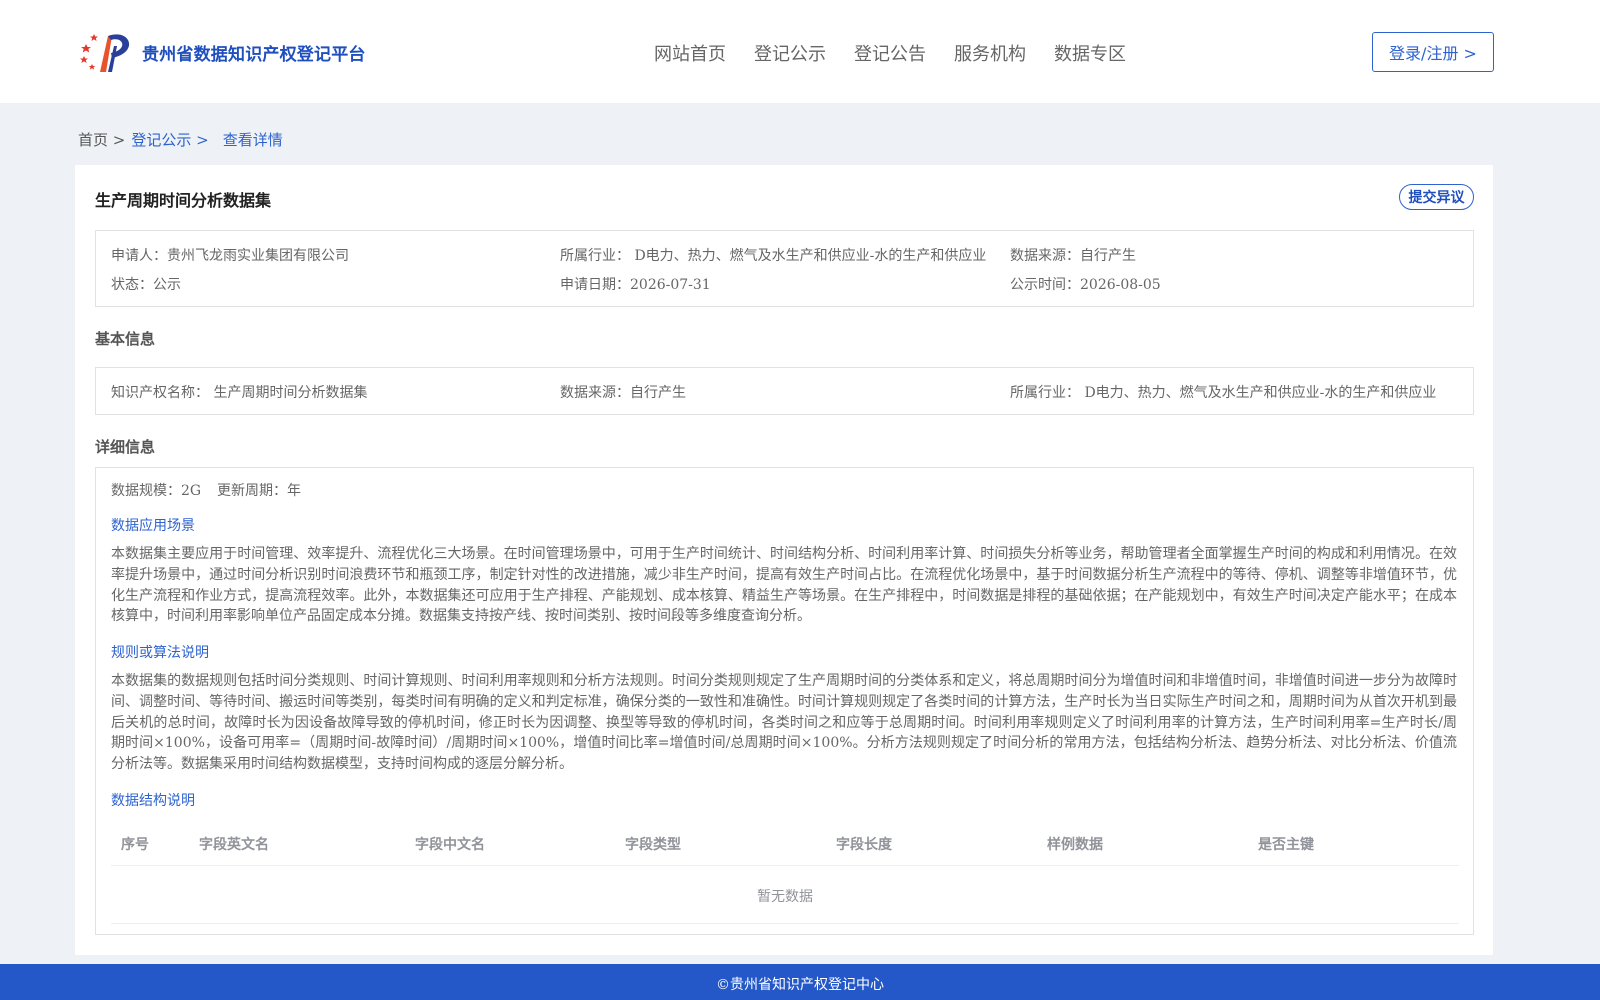 The height and width of the screenshot is (1000, 1600). What do you see at coordinates (156, 491) in the screenshot?
I see `data-scale-text: 数据规模：2G` at bounding box center [156, 491].